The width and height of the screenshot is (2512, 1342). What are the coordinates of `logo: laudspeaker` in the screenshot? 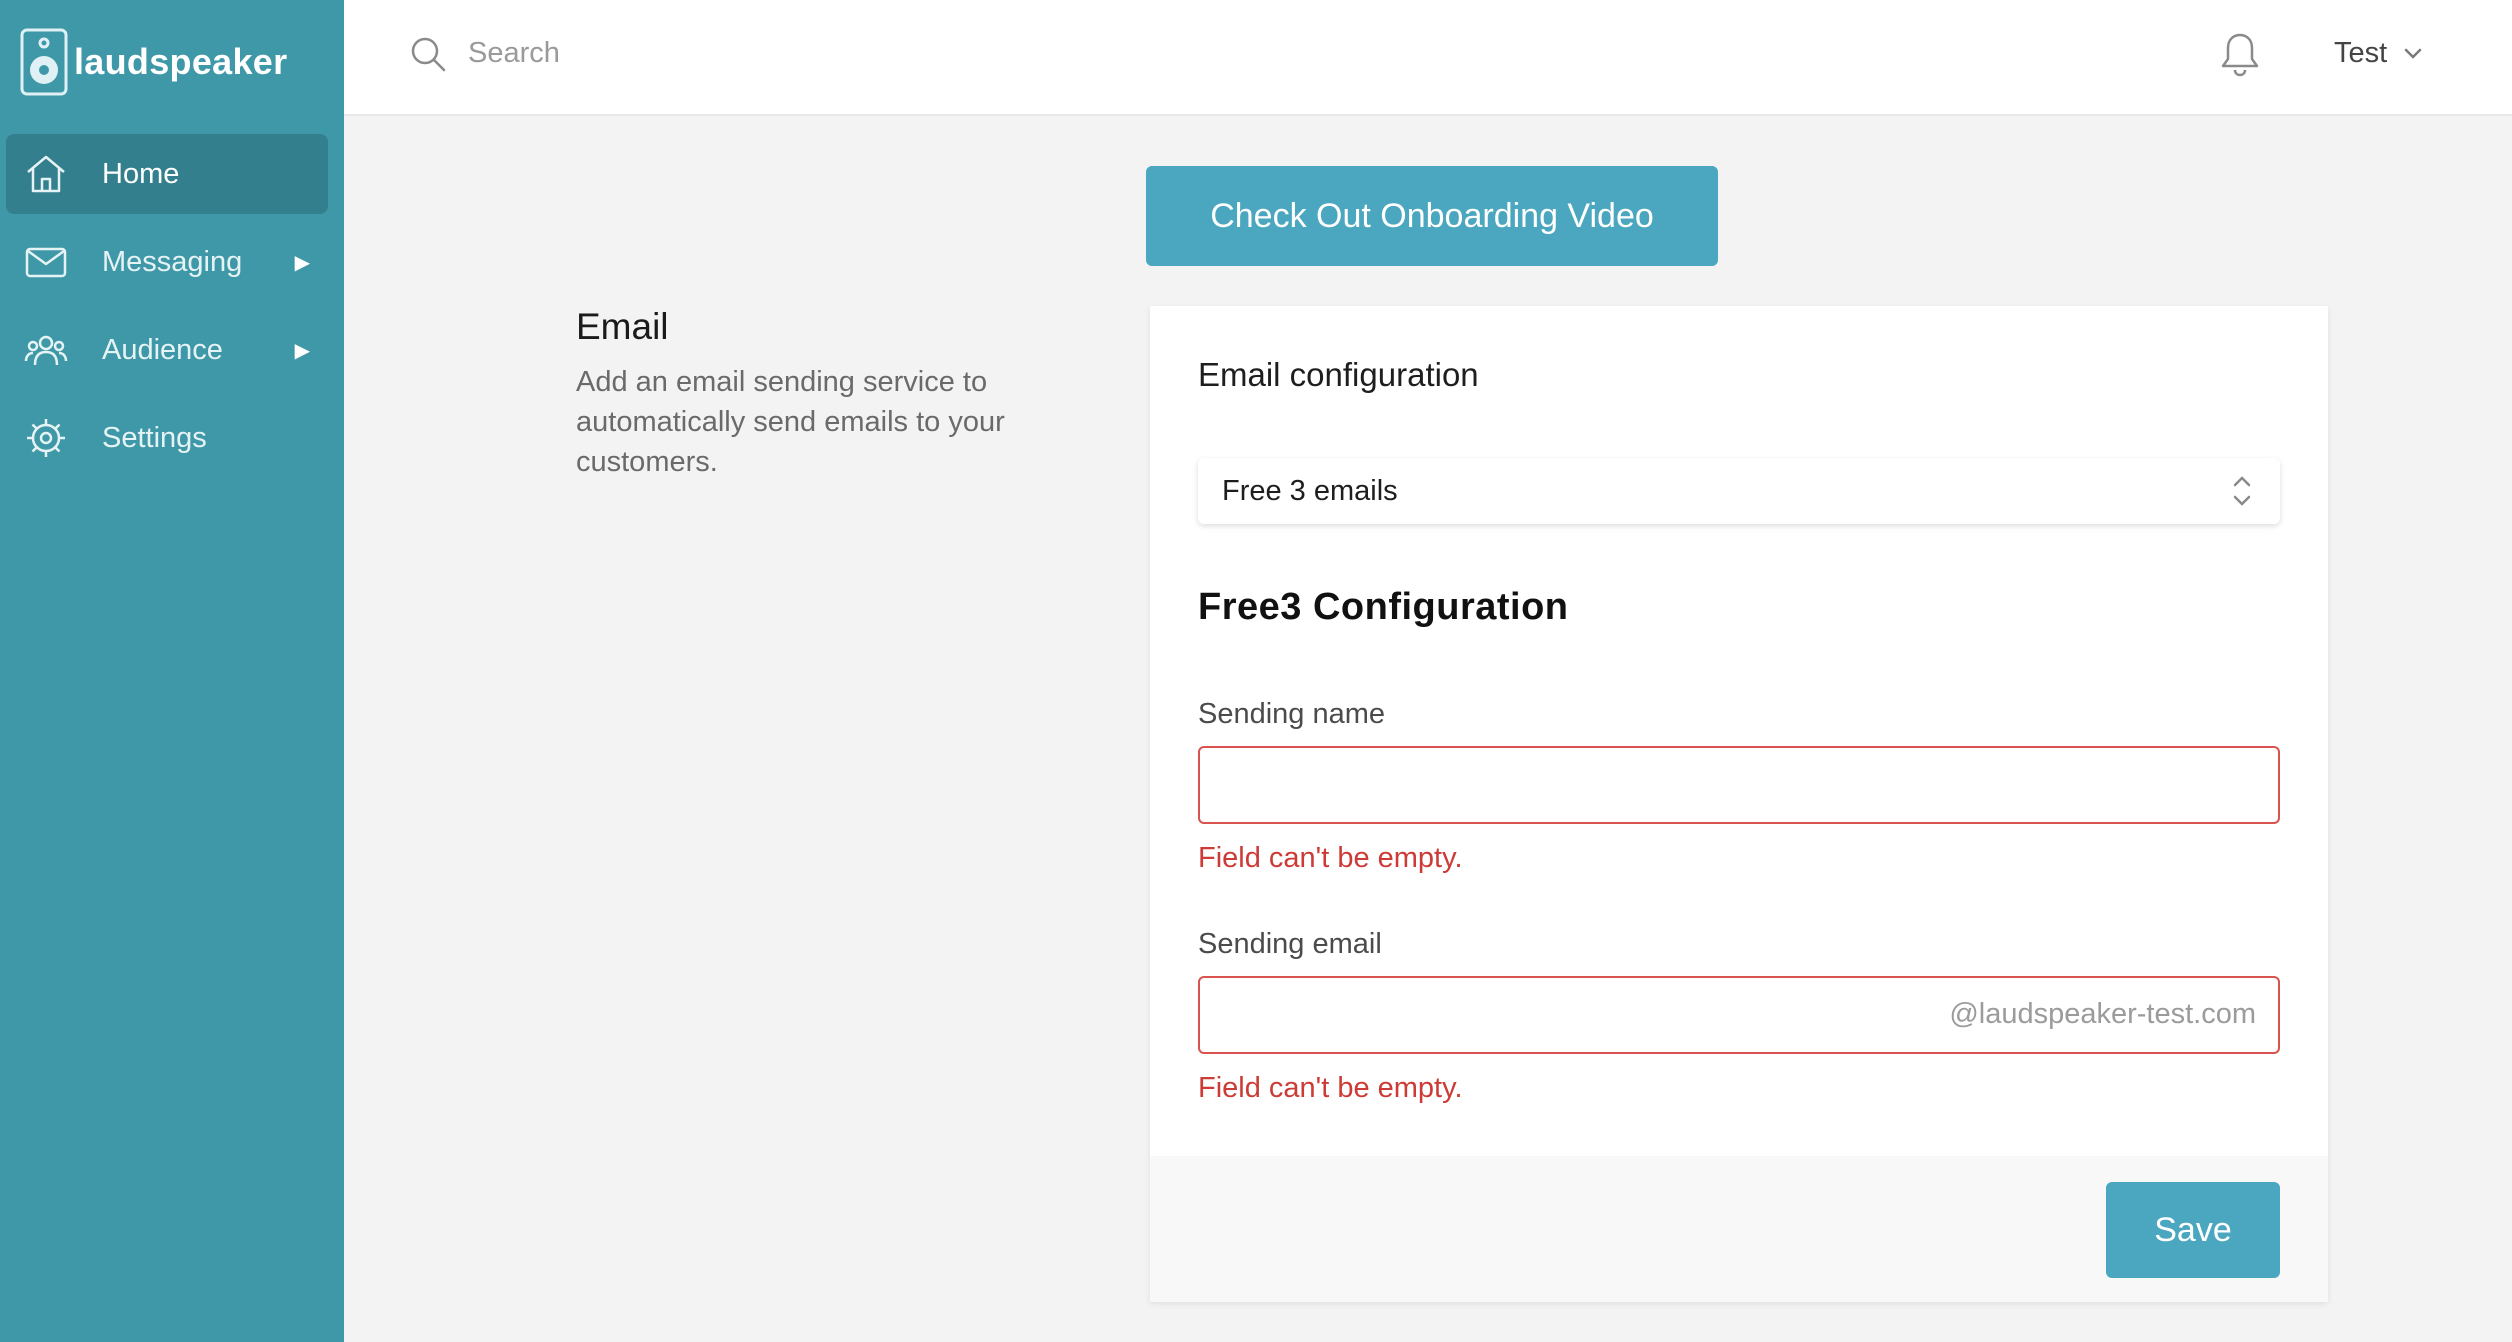 It's located at (153, 62).